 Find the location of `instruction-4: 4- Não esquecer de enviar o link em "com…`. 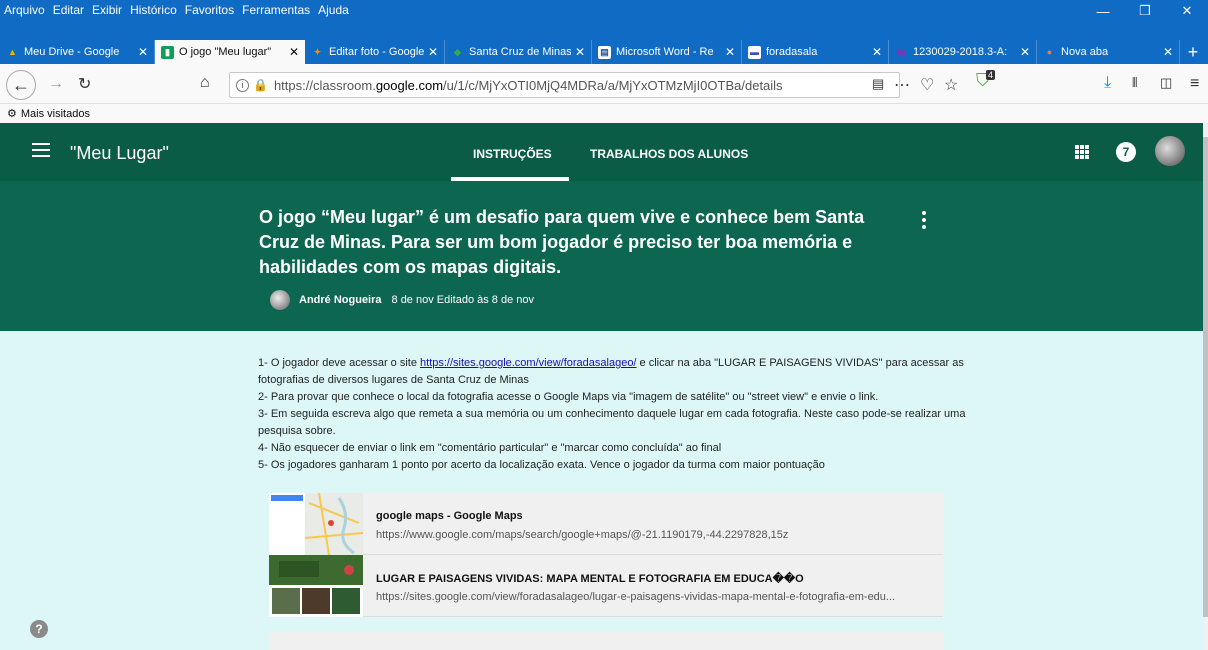

instruction-4: 4- Não esquecer de enviar o link em "com… is located at coordinates (490, 448).